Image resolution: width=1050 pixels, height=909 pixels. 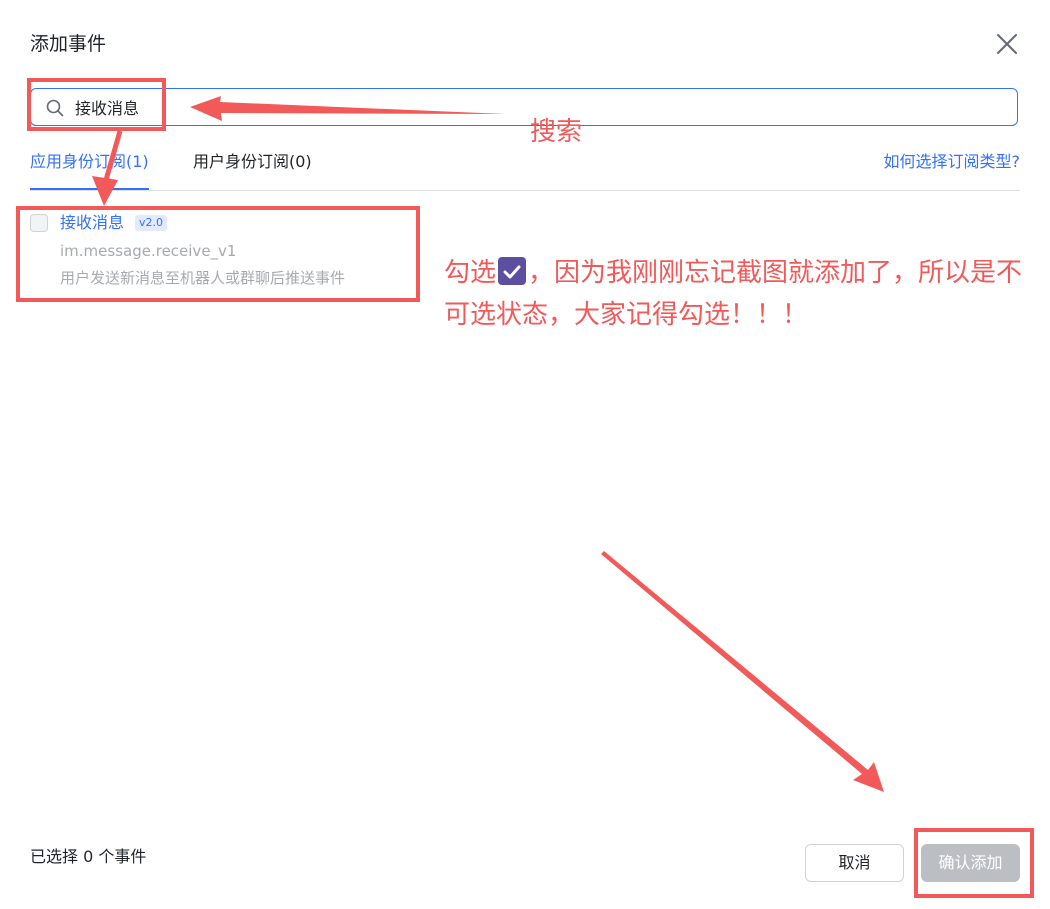 What do you see at coordinates (151, 223) in the screenshot?
I see `version-badge: v2.0` at bounding box center [151, 223].